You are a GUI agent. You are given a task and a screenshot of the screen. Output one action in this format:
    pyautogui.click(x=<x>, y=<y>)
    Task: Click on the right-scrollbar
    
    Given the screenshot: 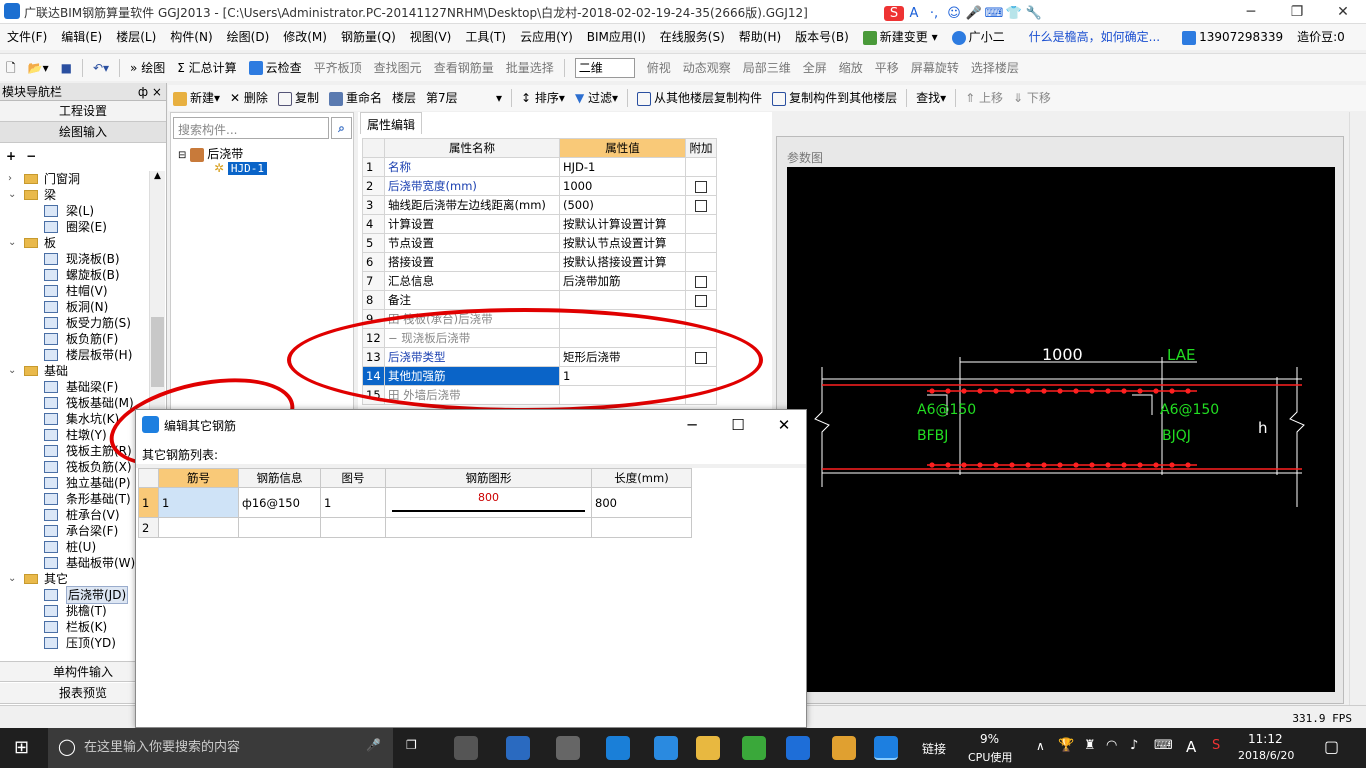 What is the action you would take?
    pyautogui.click(x=1357, y=408)
    